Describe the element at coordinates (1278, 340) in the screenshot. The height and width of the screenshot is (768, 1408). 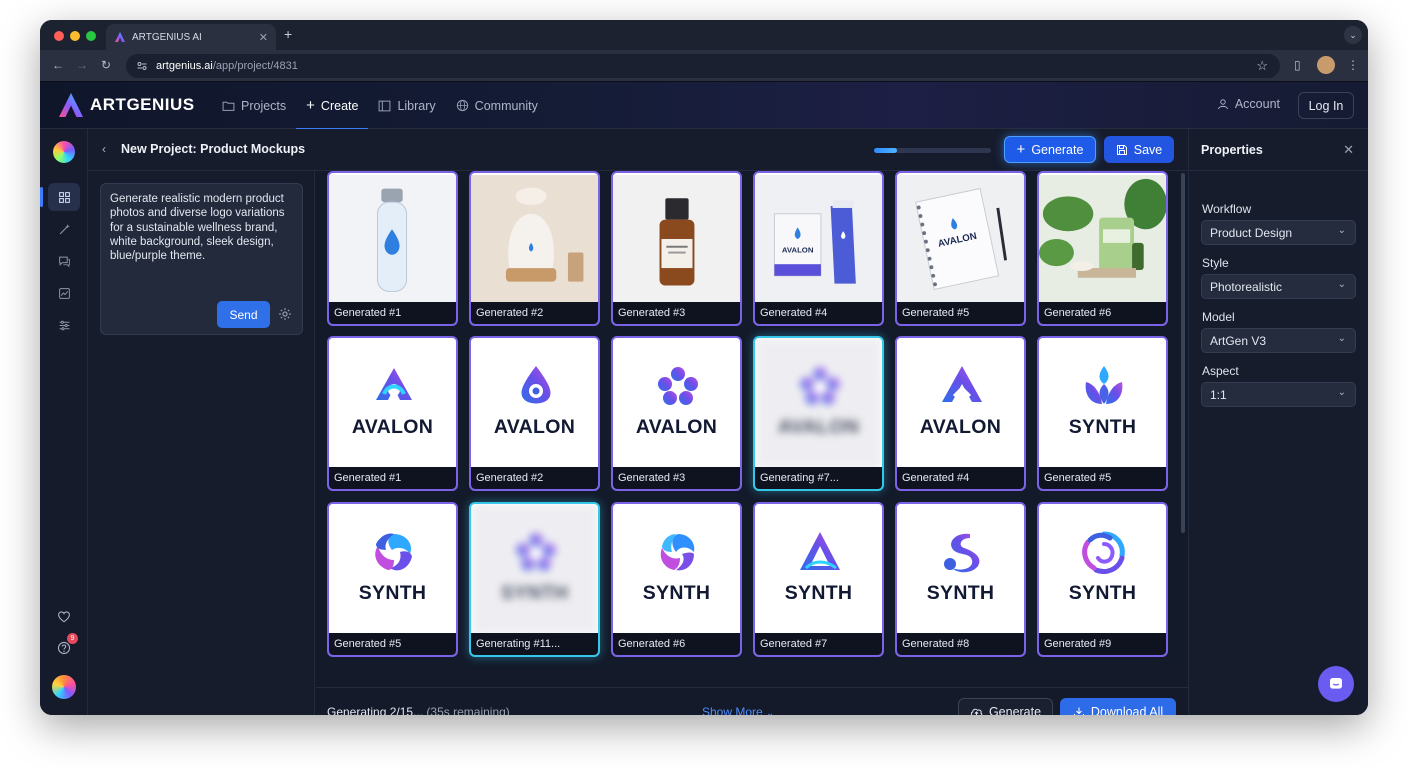
I see `model-select: ArtGen V3 ⌄` at that location.